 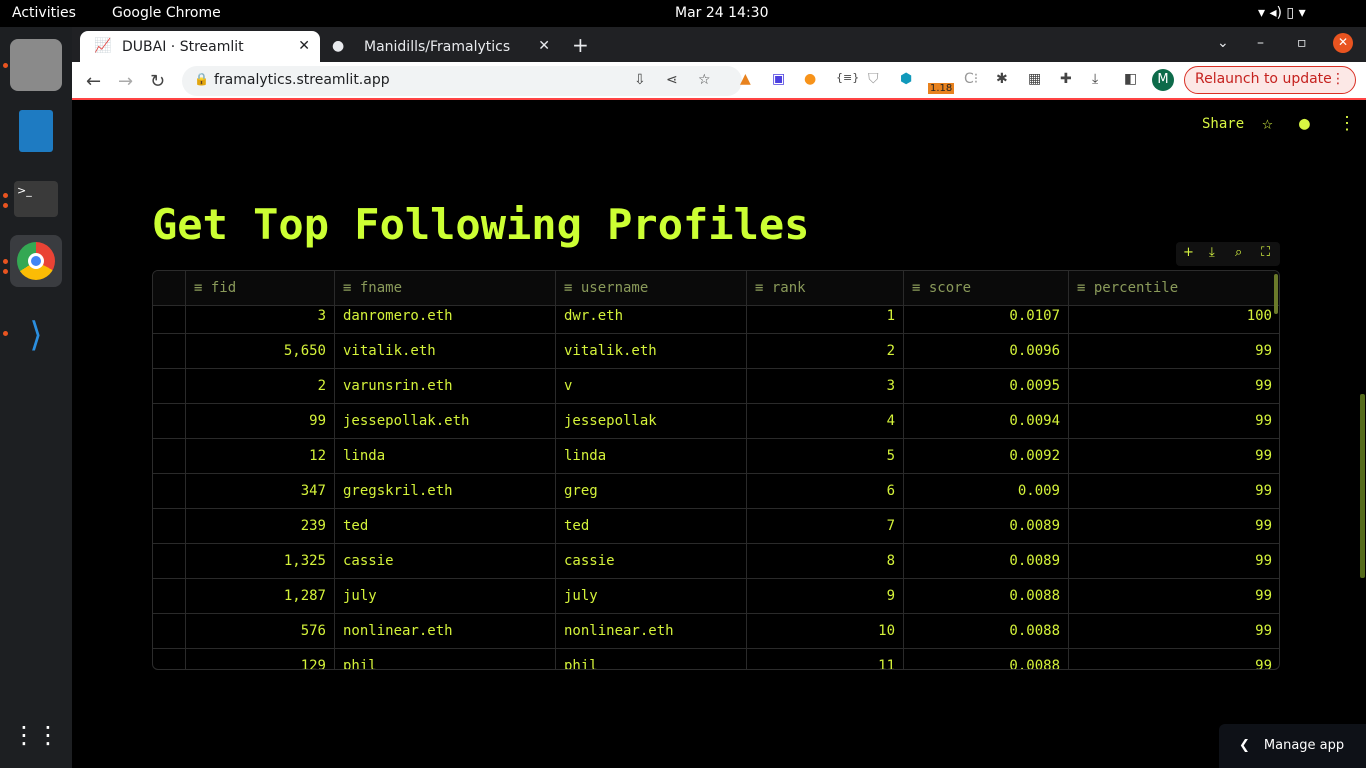 I want to click on cell-fname: varunsrin.eth, so click(x=445, y=386).